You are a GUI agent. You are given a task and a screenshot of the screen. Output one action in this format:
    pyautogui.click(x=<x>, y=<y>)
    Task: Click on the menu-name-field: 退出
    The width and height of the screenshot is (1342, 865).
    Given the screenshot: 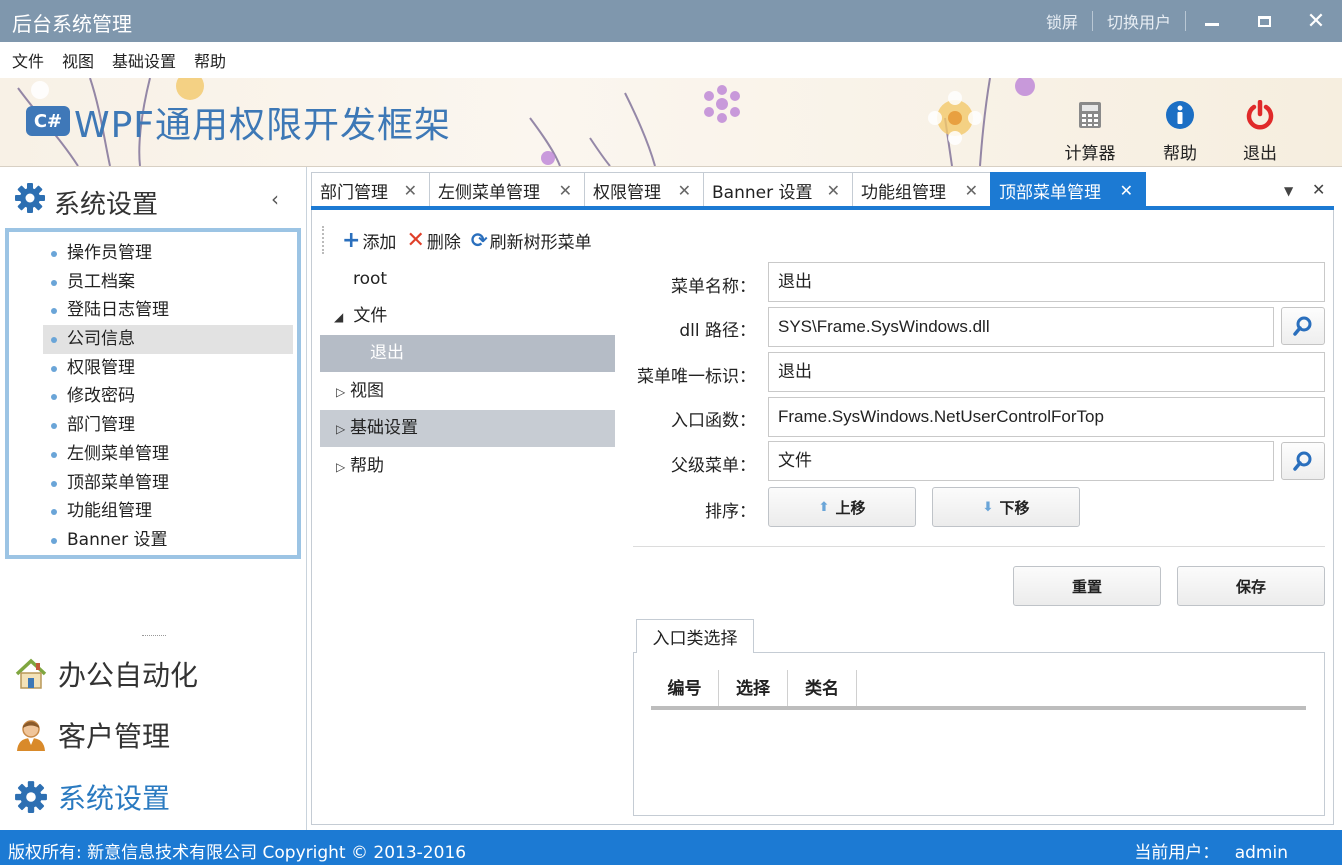 What is the action you would take?
    pyautogui.click(x=1046, y=282)
    